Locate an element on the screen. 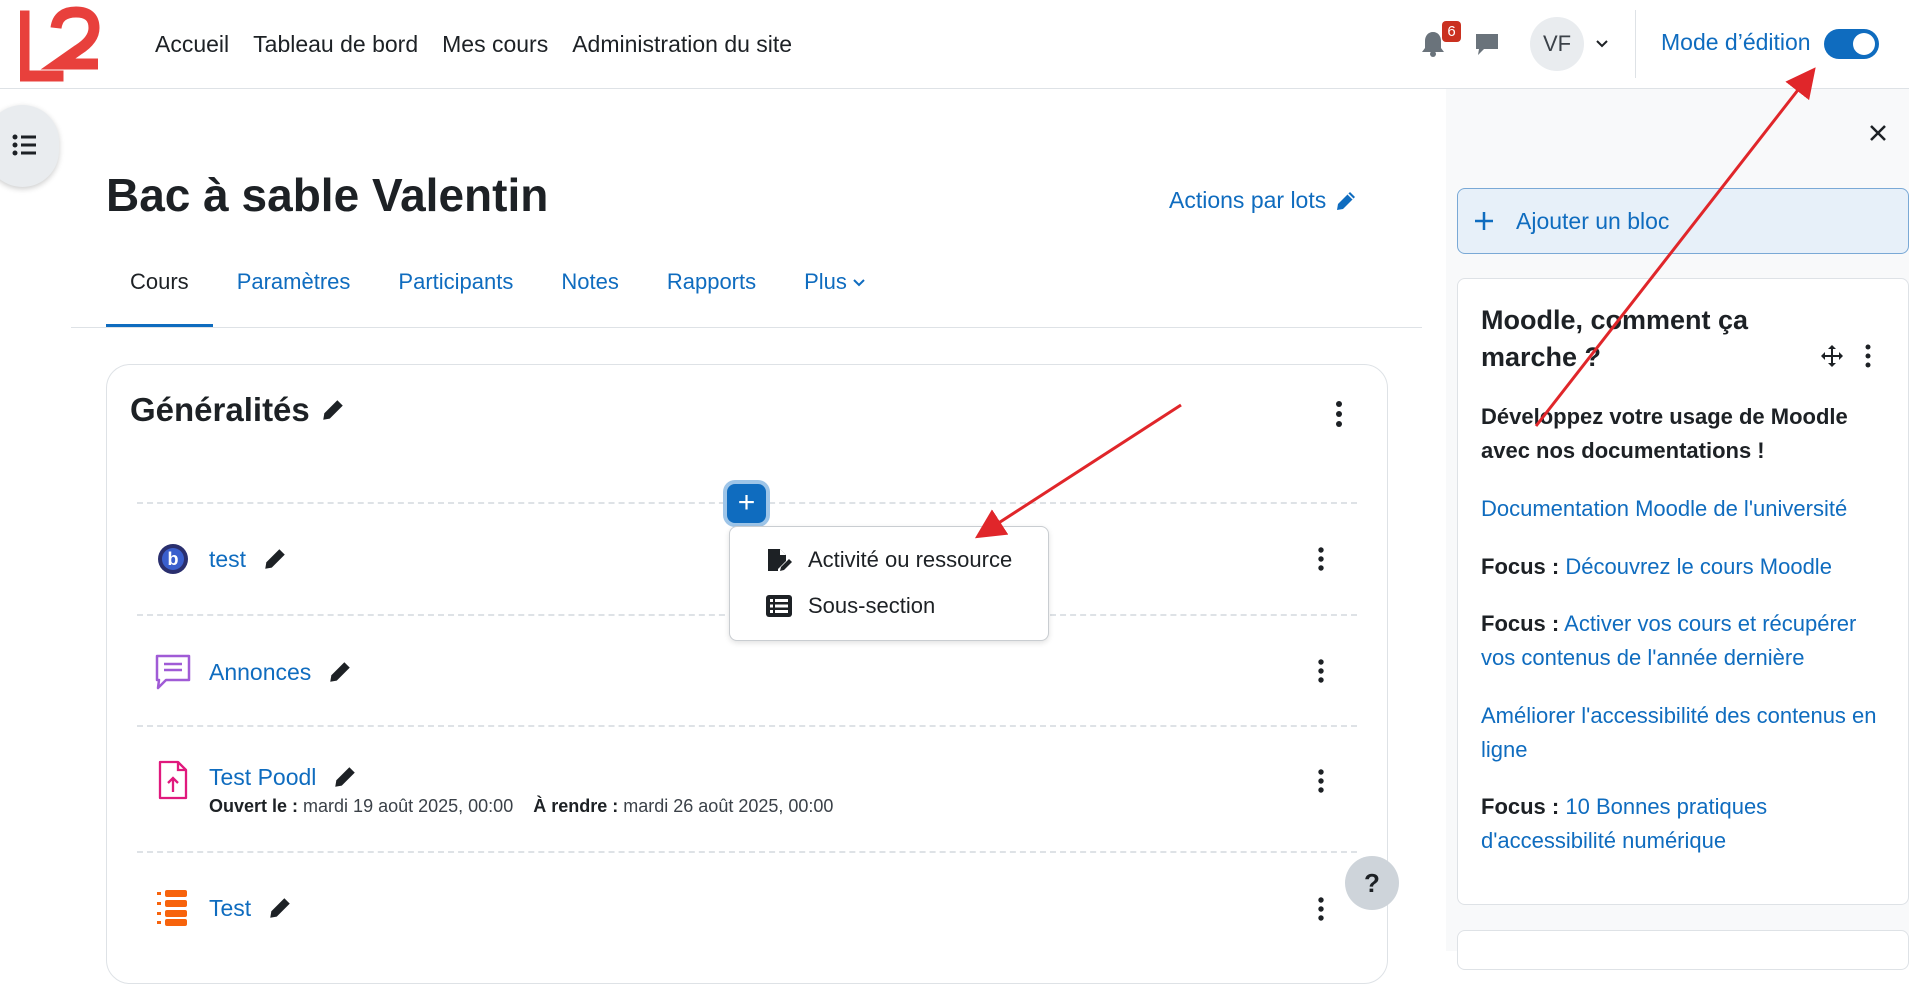 The width and height of the screenshot is (1909, 984). tab-course: Cours is located at coordinates (159, 295).